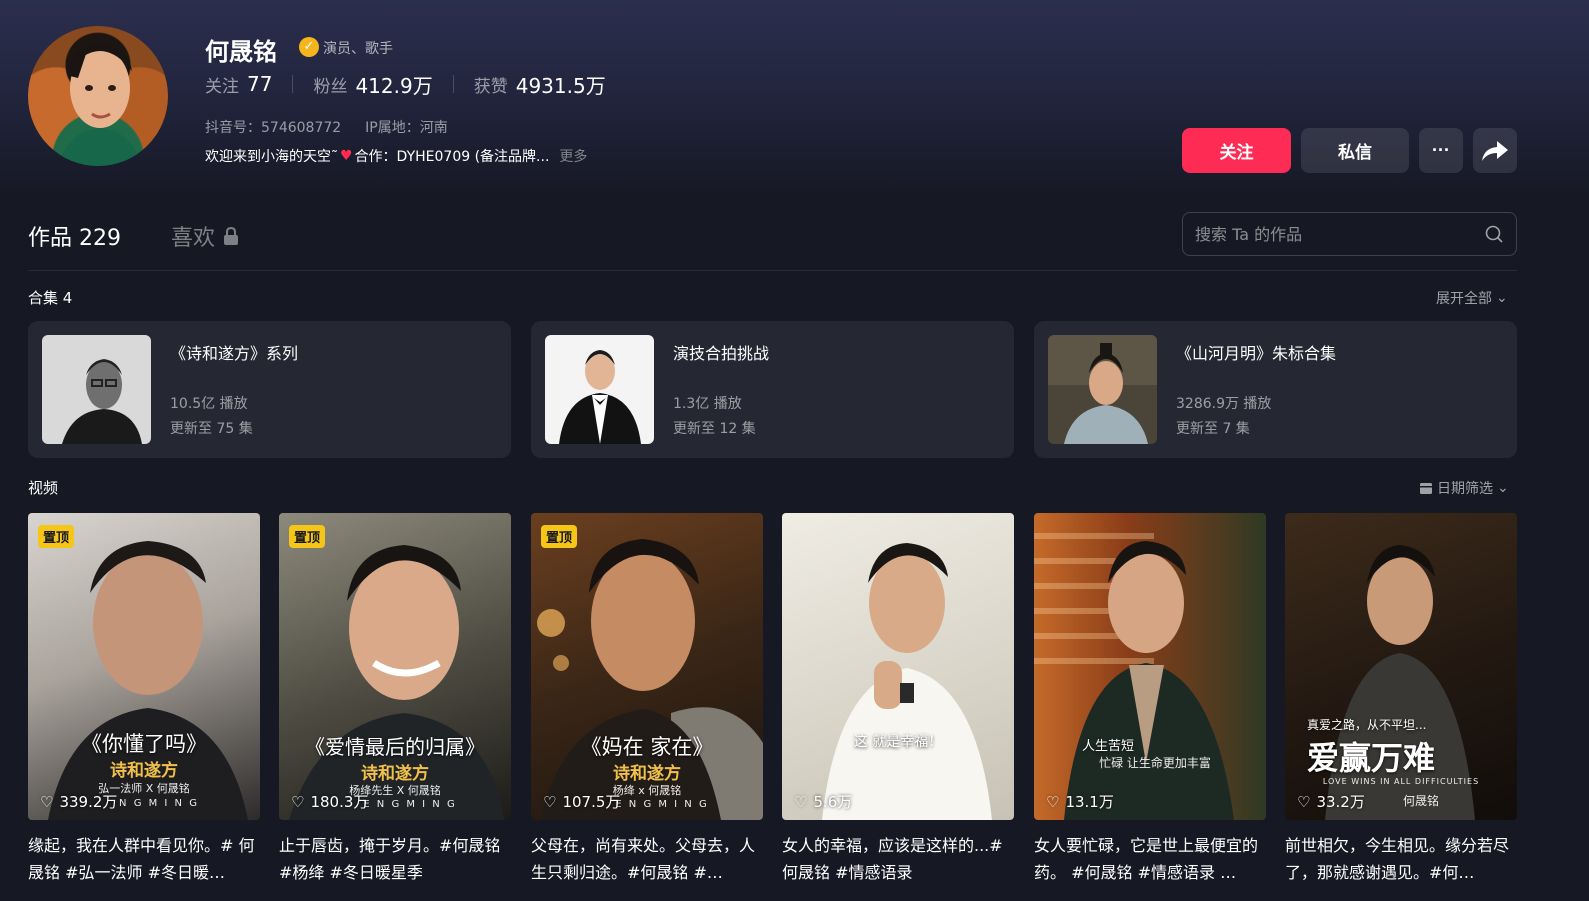 This screenshot has width=1589, height=901. I want to click on videos-title: 视频, so click(43, 488).